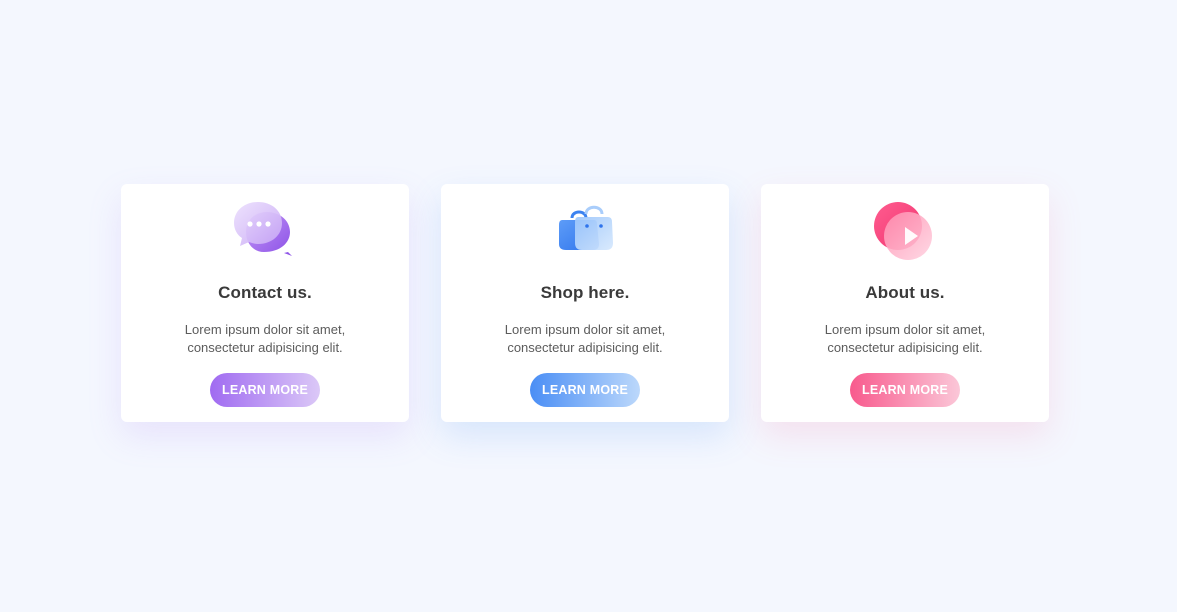  What do you see at coordinates (905, 292) in the screenshot?
I see `card-title: About us.` at bounding box center [905, 292].